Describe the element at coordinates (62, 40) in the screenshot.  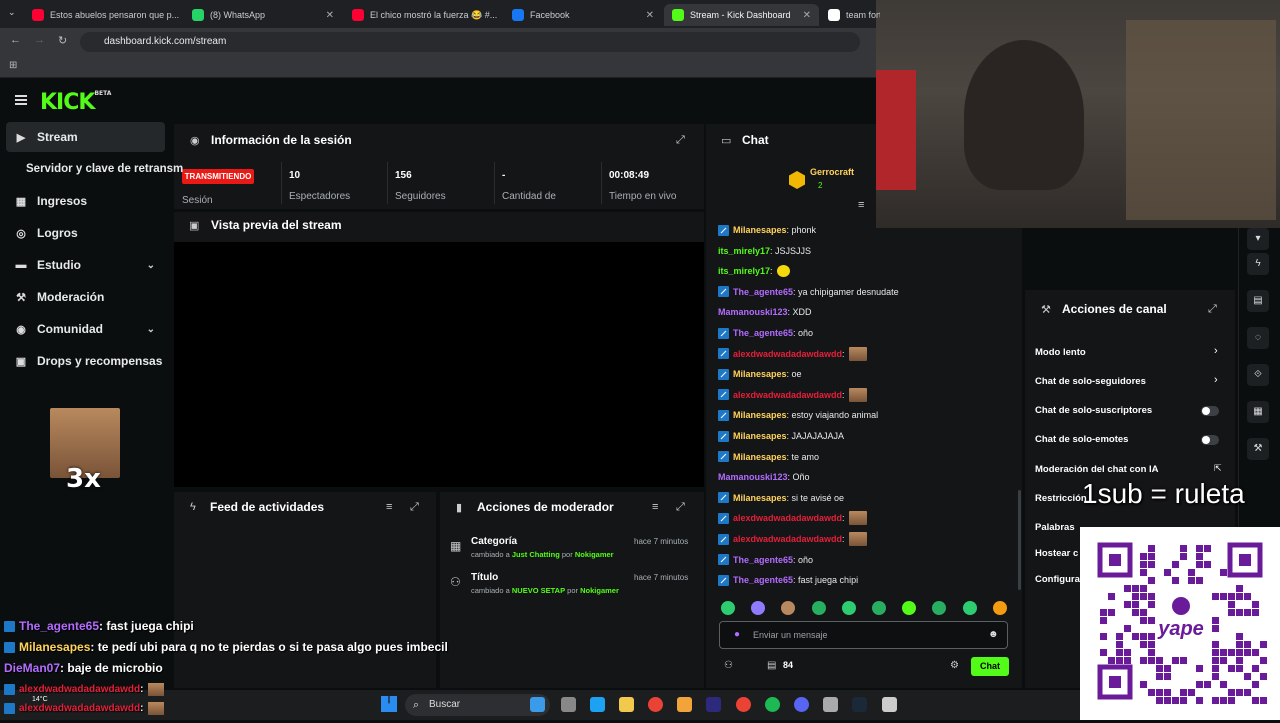
I see `reload-icon: ↻` at that location.